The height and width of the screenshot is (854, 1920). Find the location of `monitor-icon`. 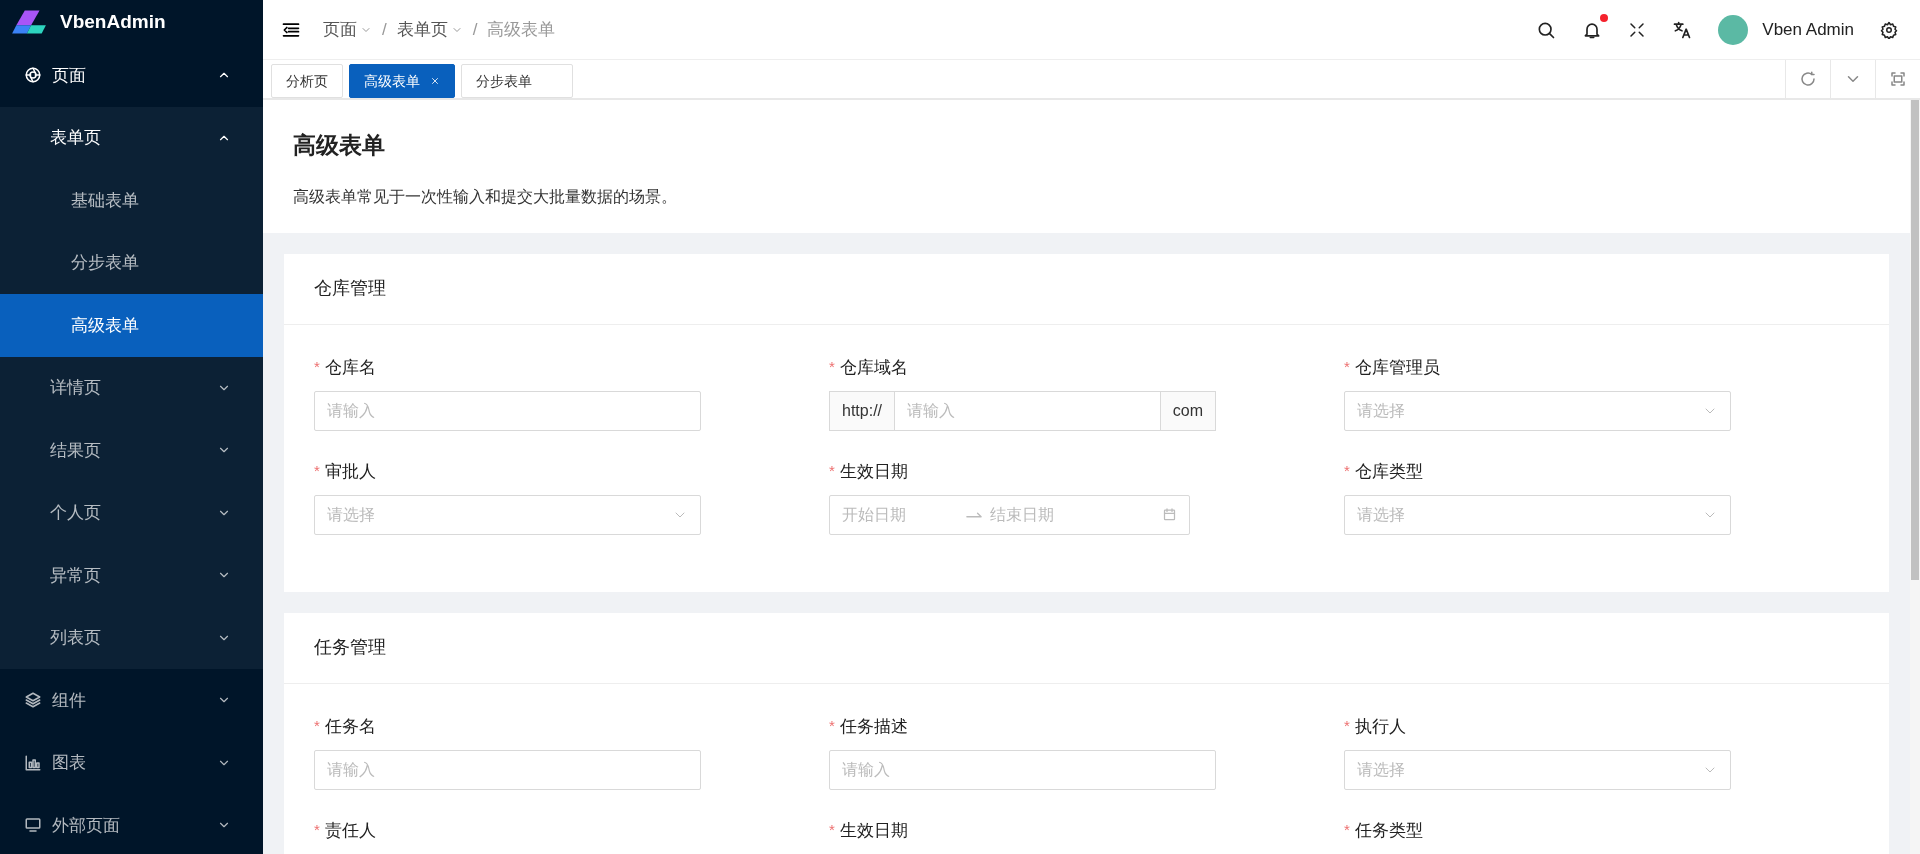

monitor-icon is located at coordinates (33, 825).